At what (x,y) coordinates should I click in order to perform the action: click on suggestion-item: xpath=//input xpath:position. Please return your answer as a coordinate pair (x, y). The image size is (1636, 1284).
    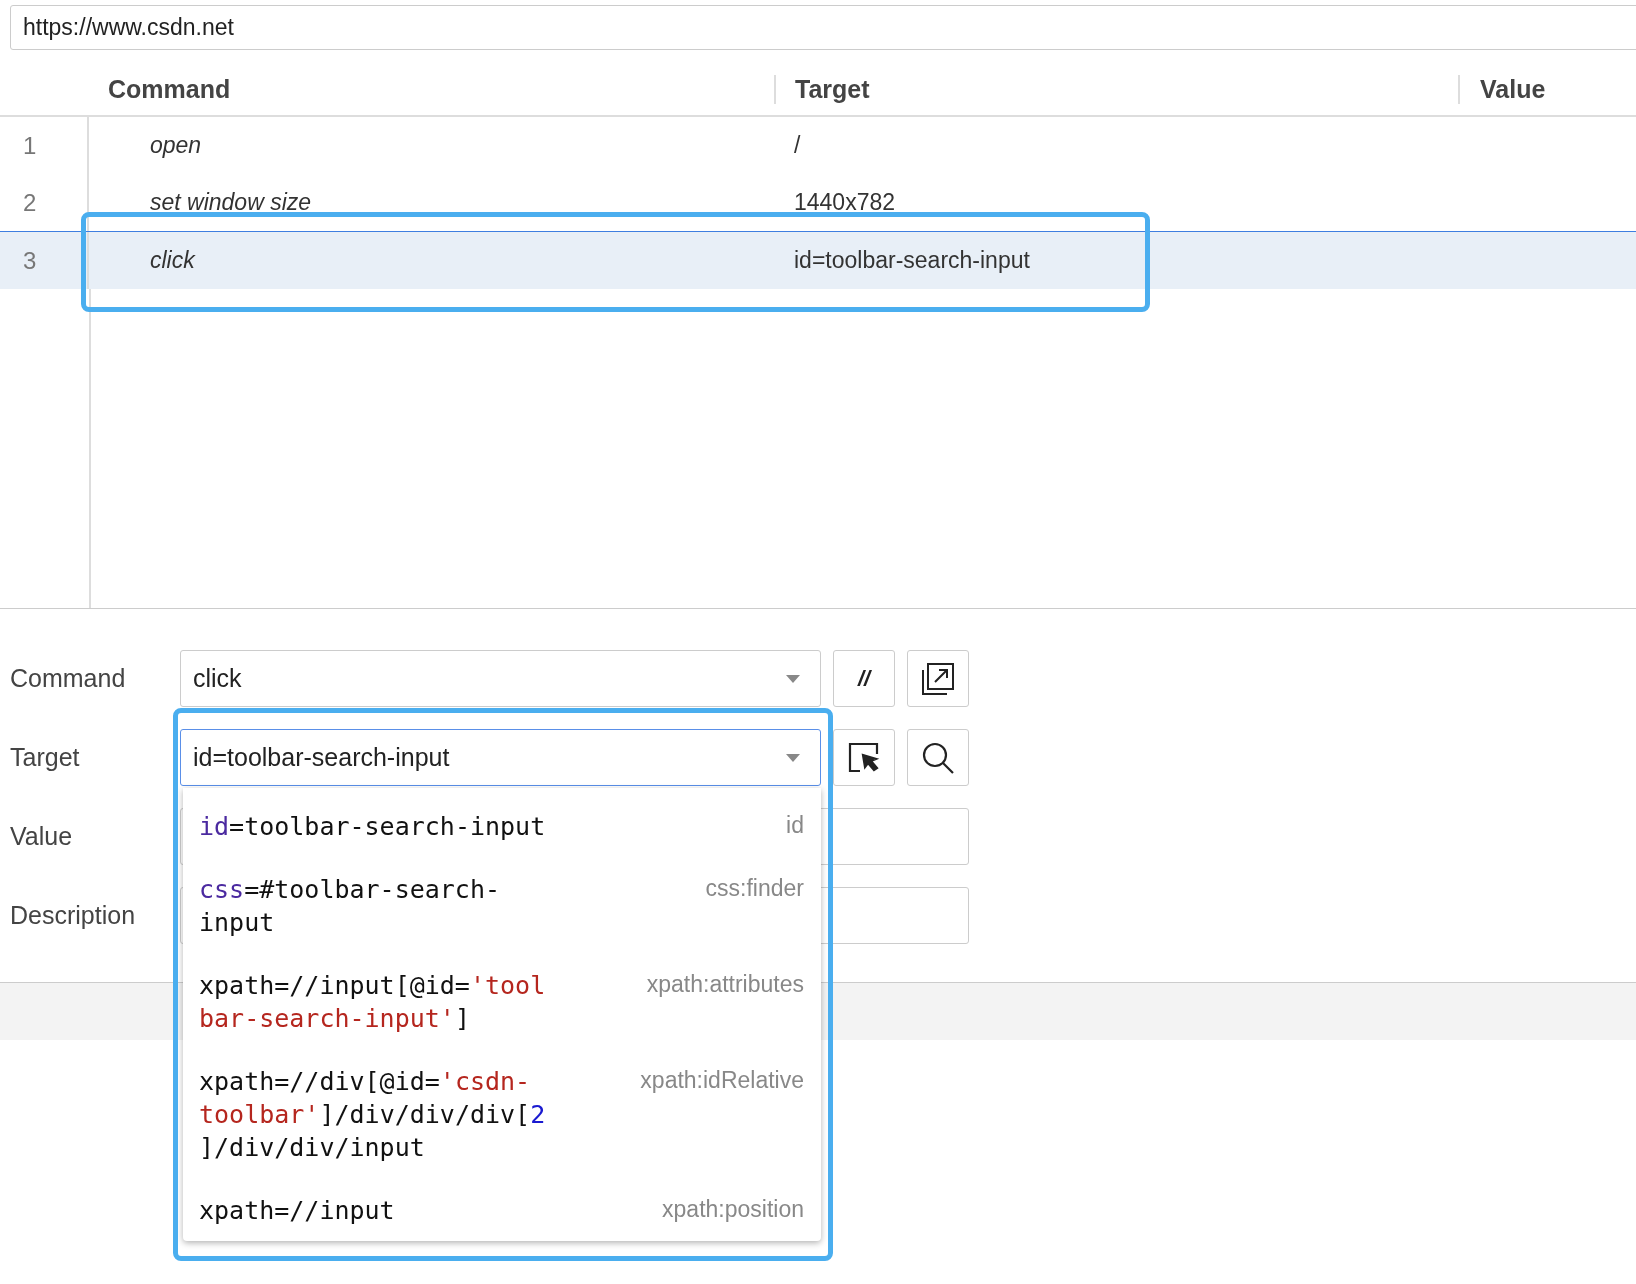
    Looking at the image, I should click on (502, 1209).